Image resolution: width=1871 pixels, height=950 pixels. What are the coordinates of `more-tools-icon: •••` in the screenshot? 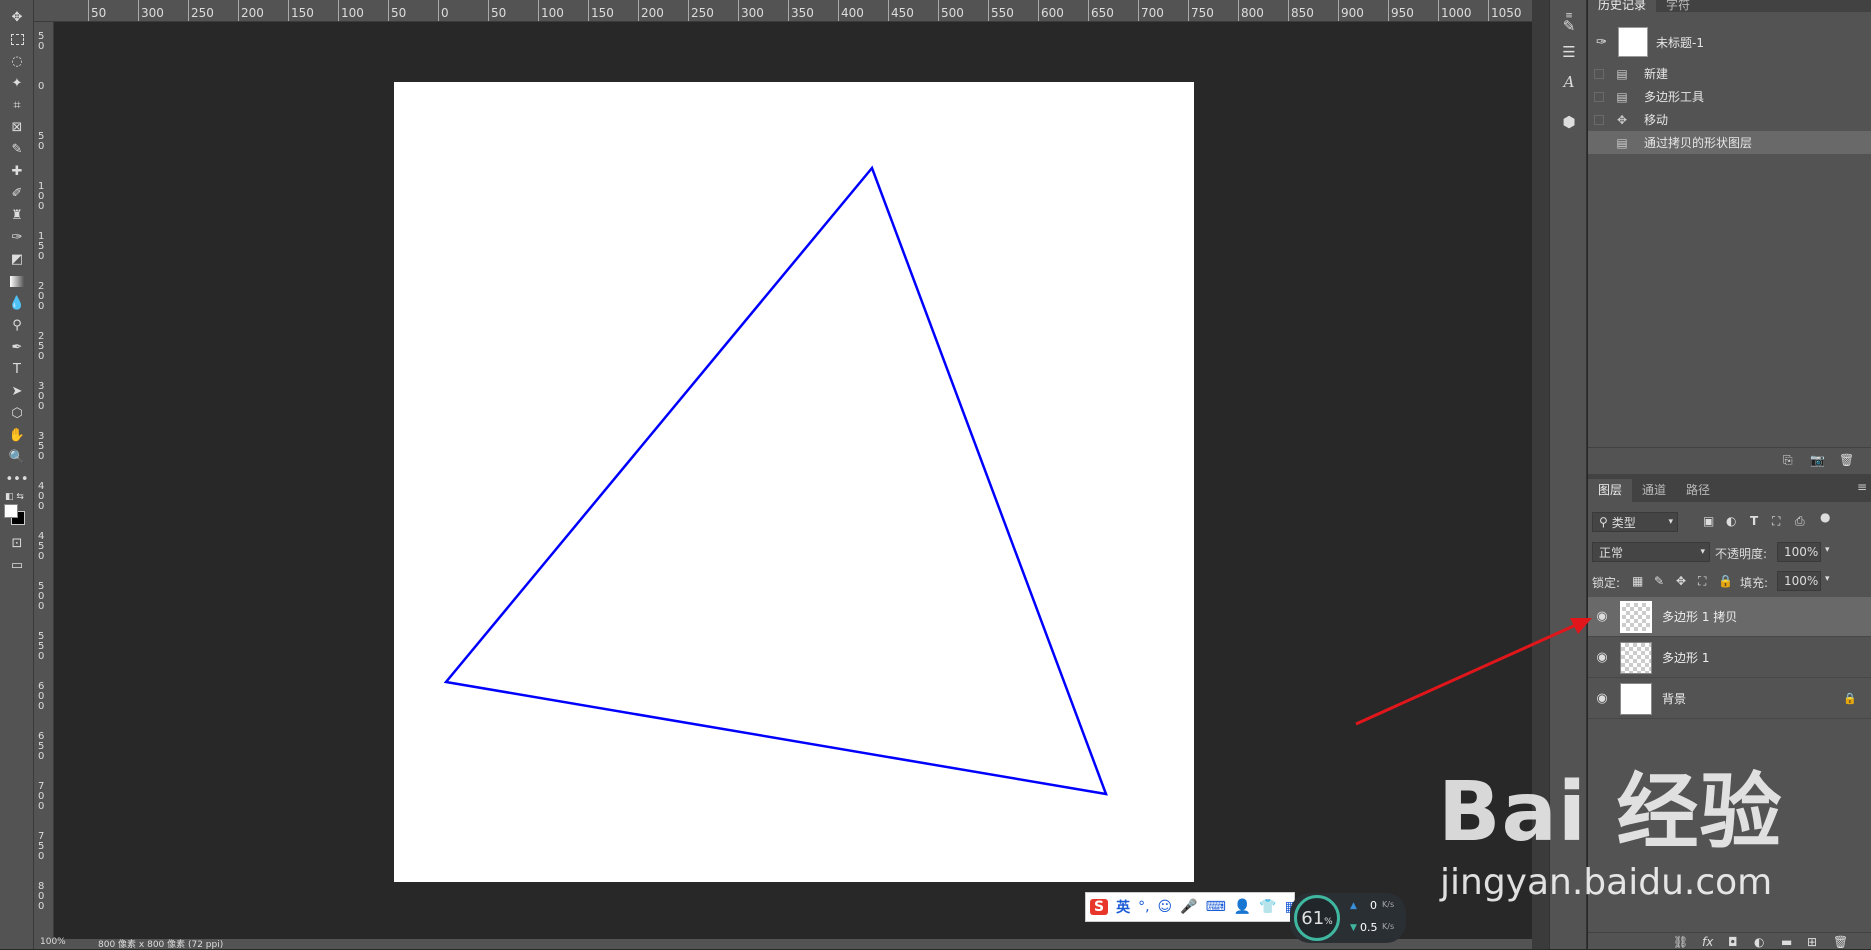 It's located at (17, 479).